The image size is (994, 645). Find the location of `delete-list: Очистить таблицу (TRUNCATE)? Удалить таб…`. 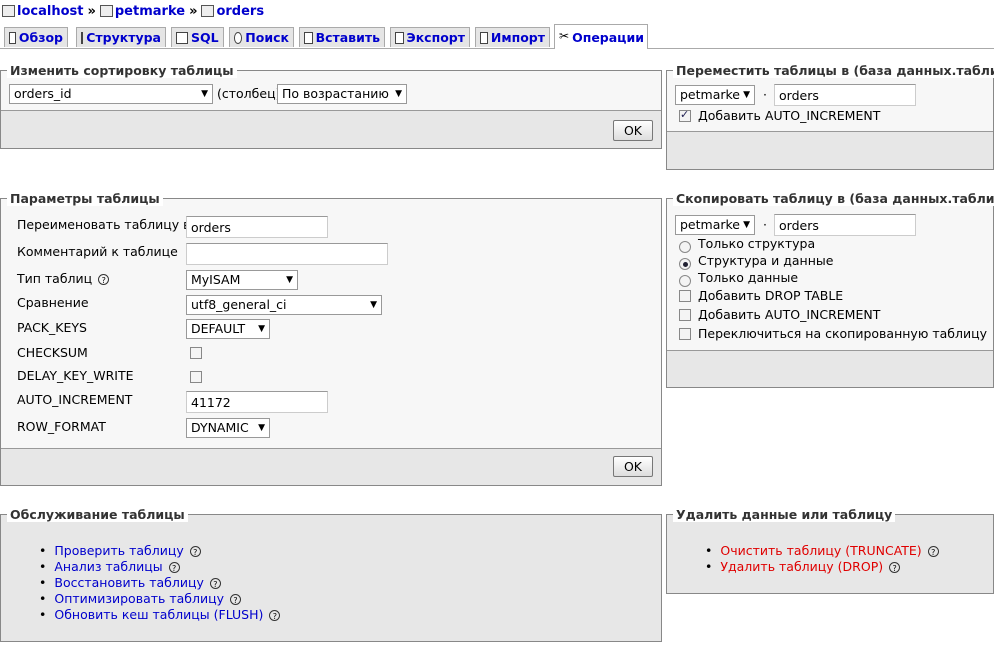

delete-list: Очистить таблицу (TRUNCATE)? Удалить таб… is located at coordinates (822, 559).